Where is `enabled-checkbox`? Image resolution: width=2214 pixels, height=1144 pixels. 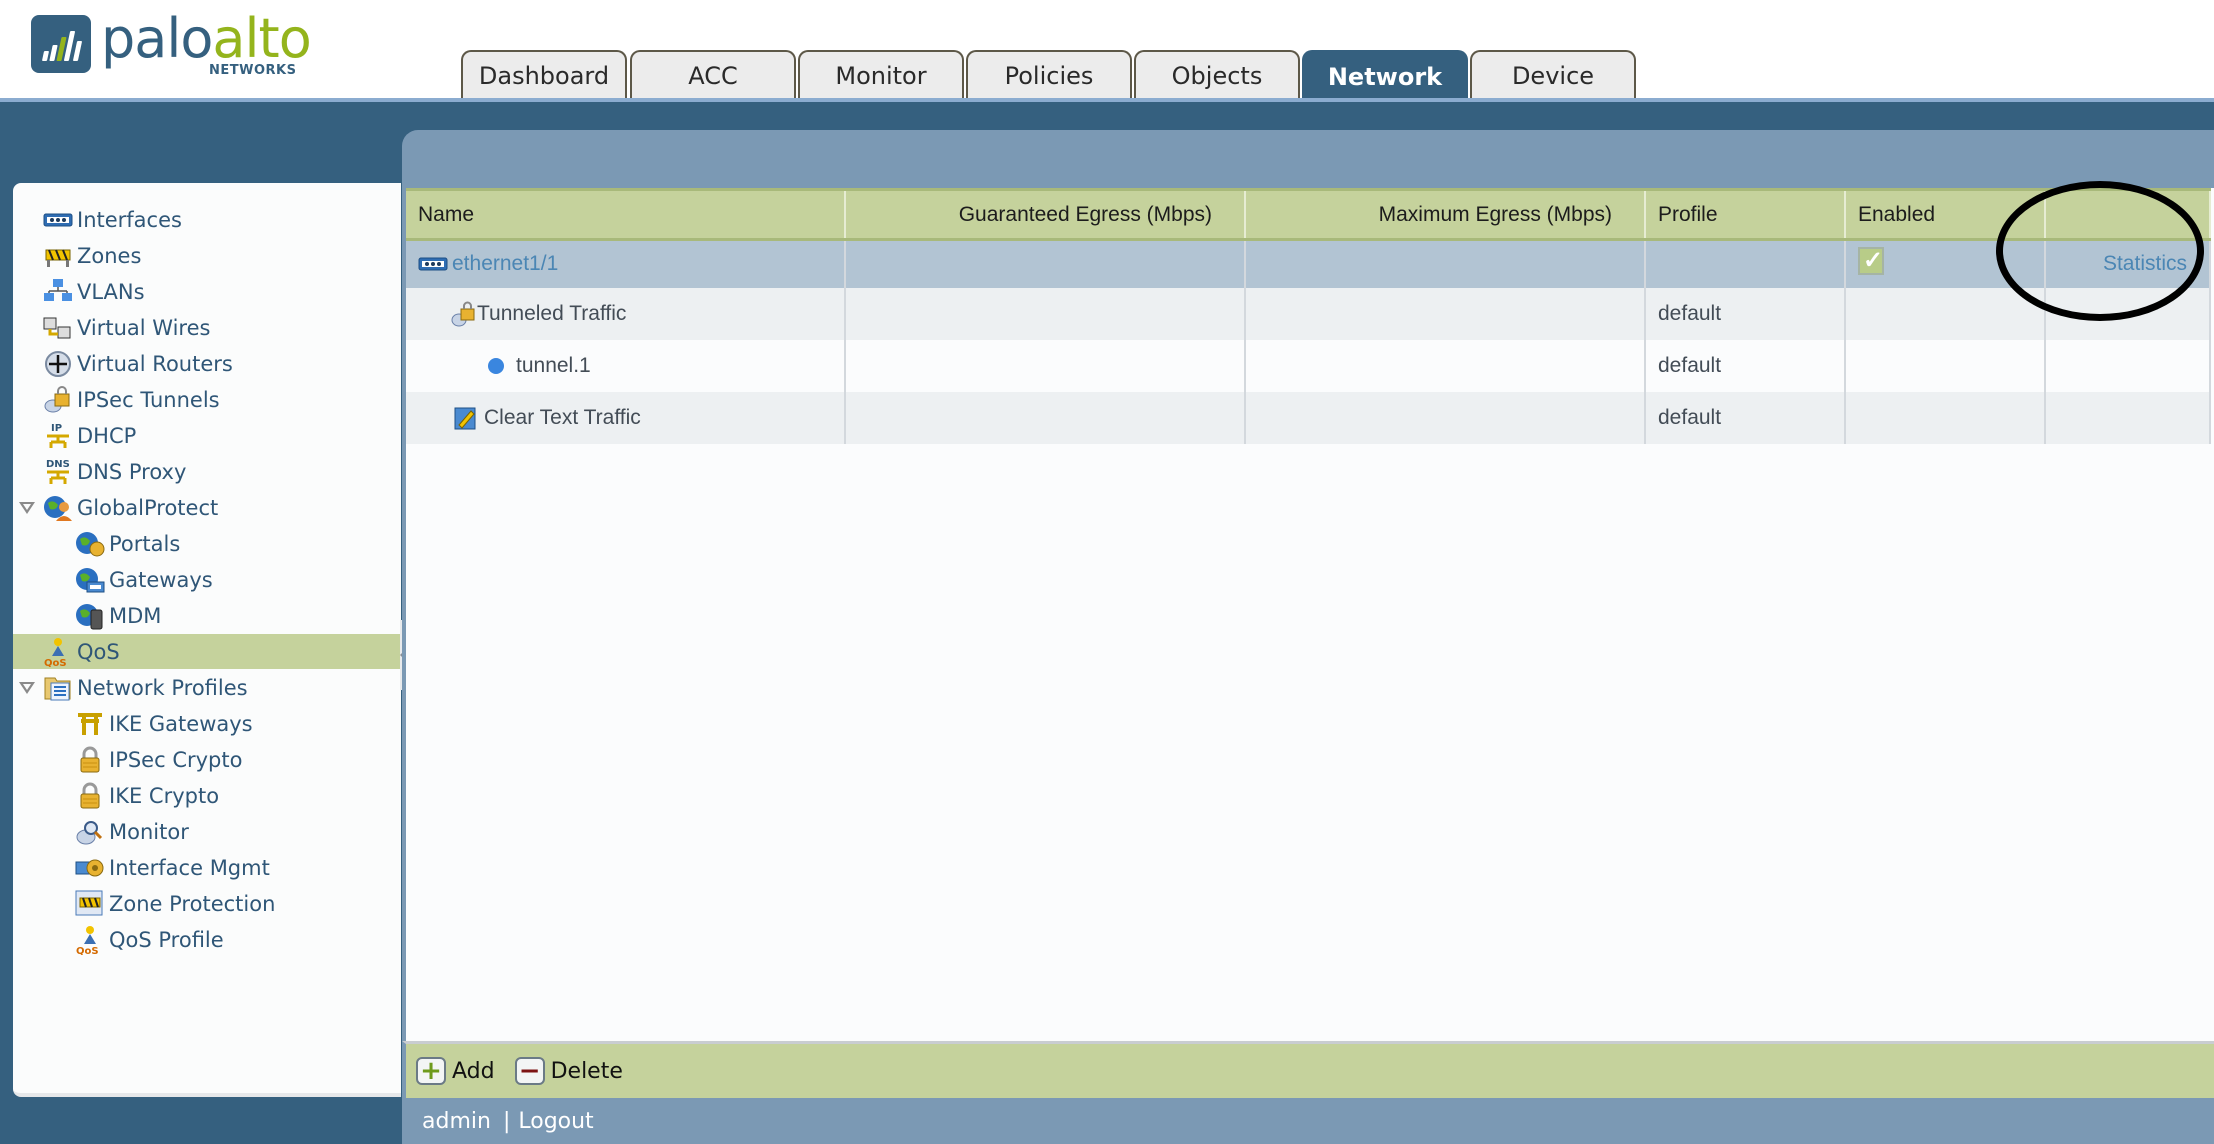
enabled-checkbox is located at coordinates (1871, 261).